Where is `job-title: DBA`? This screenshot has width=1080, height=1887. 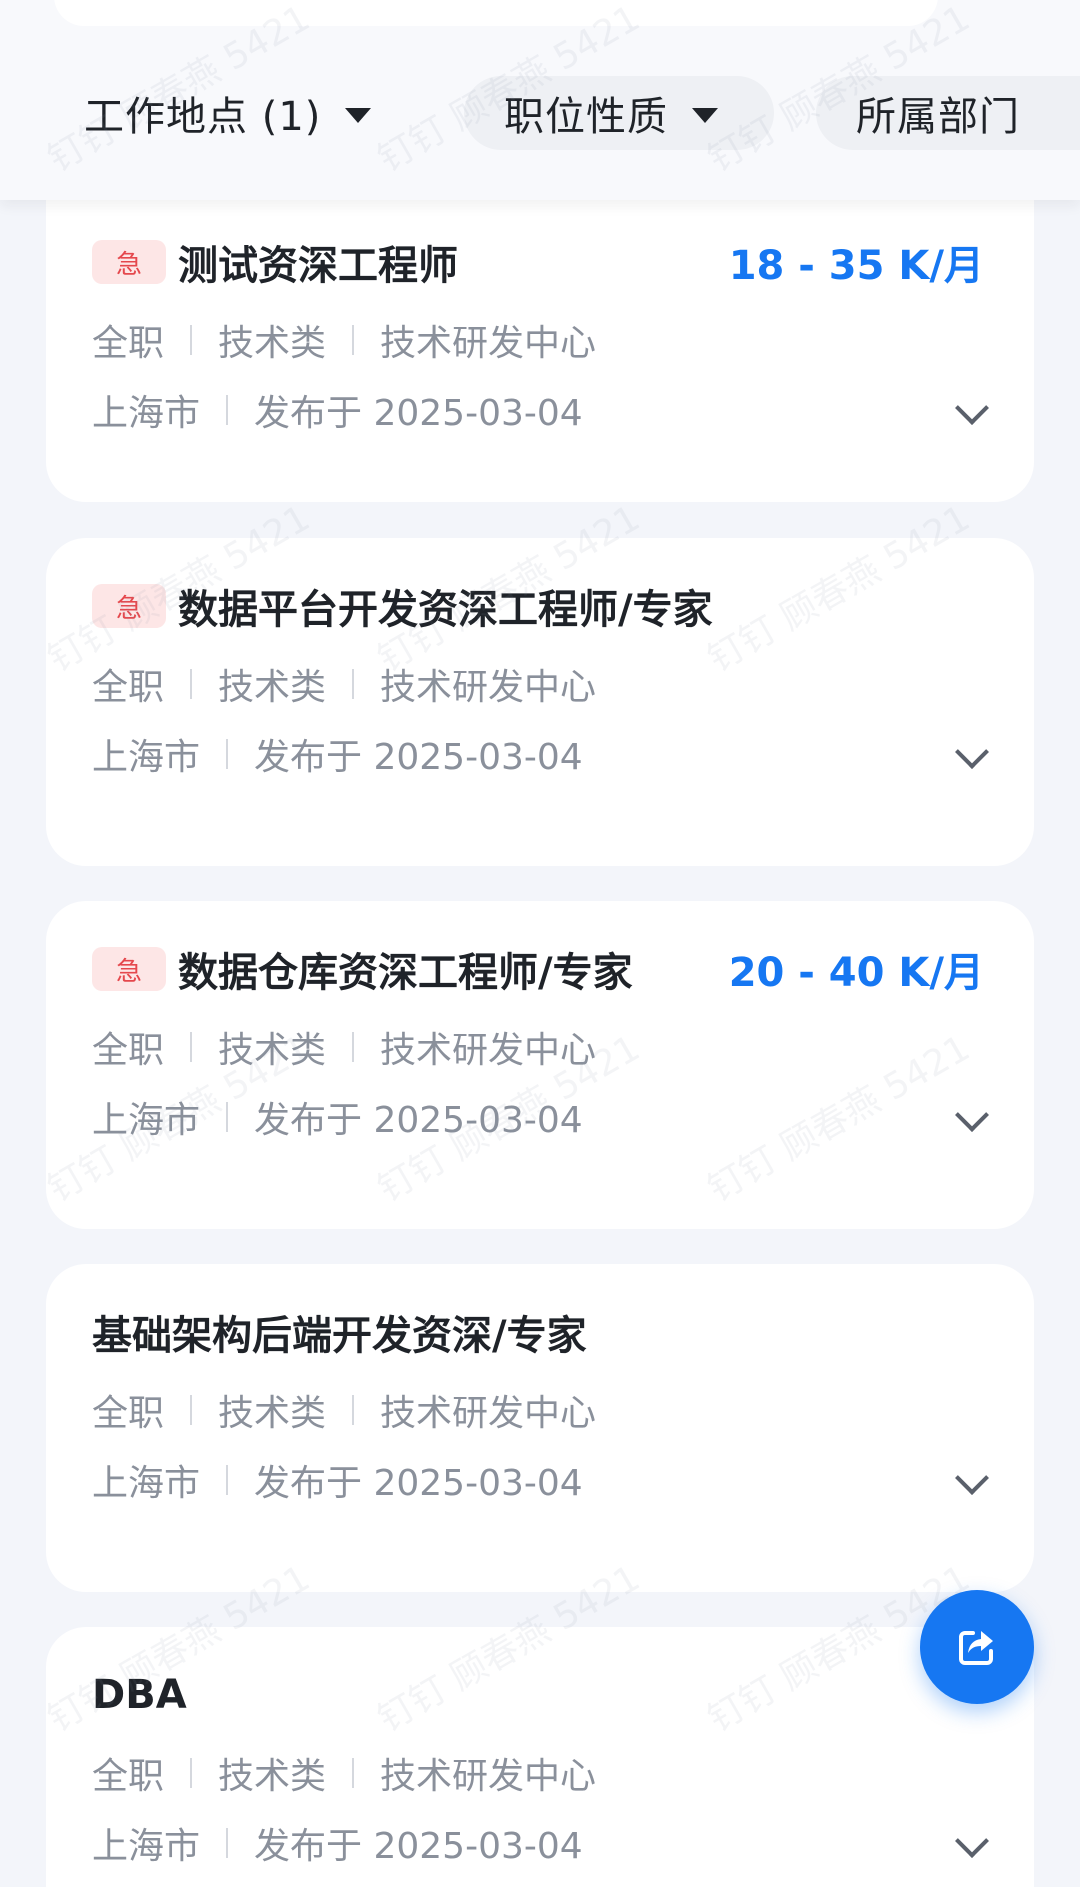 job-title: DBA is located at coordinates (139, 1695).